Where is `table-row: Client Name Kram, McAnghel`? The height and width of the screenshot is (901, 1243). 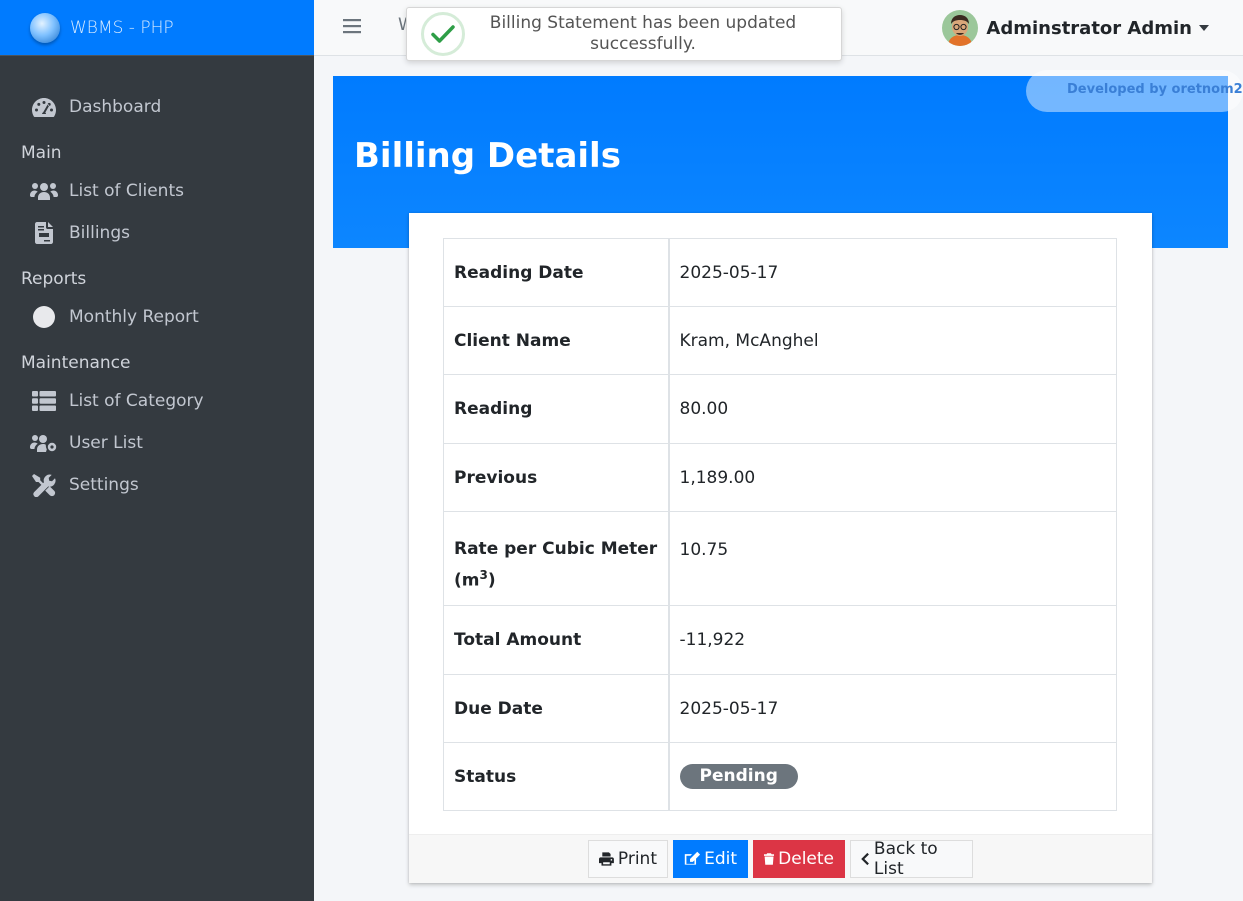
table-row: Client Name Kram, McAnghel is located at coordinates (780, 340).